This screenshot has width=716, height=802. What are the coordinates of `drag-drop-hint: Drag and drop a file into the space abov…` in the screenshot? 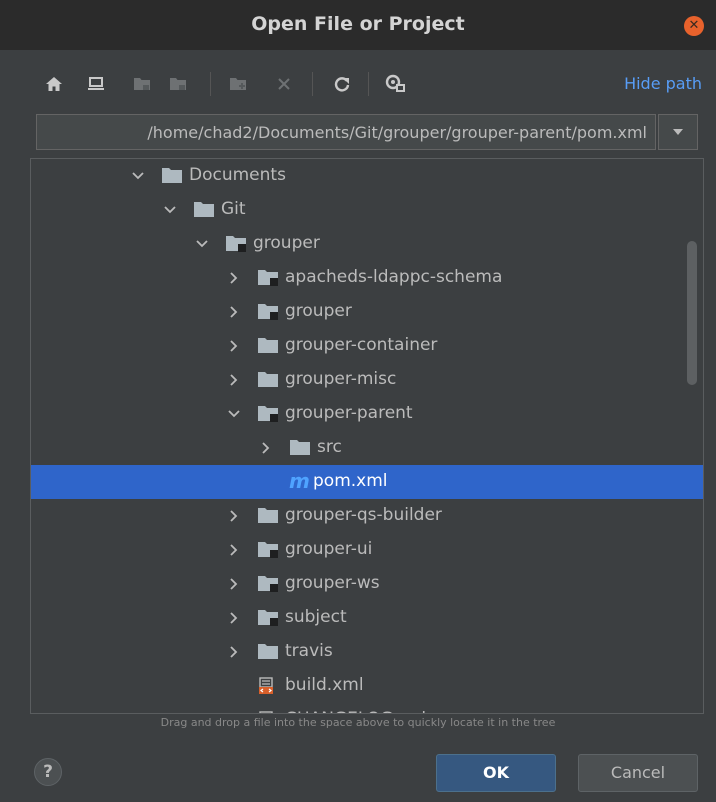 It's located at (358, 722).